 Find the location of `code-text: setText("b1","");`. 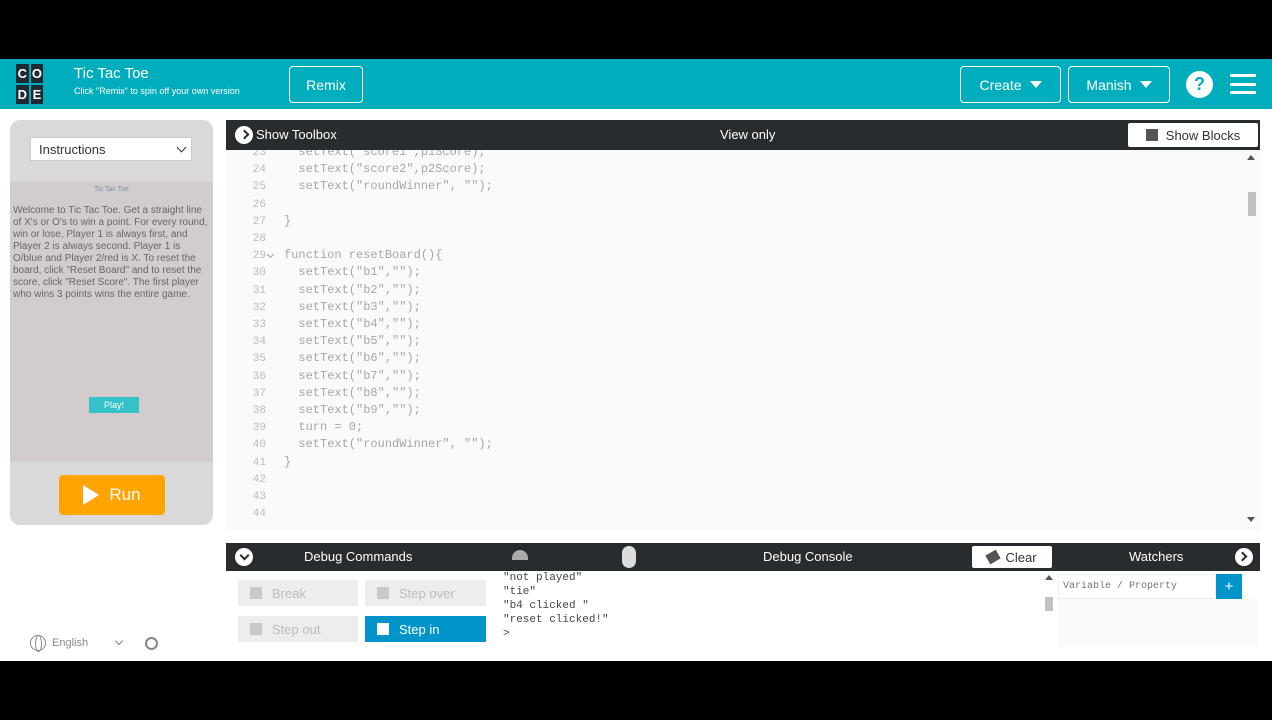

code-text: setText("b1",""); is located at coordinates (352, 272).